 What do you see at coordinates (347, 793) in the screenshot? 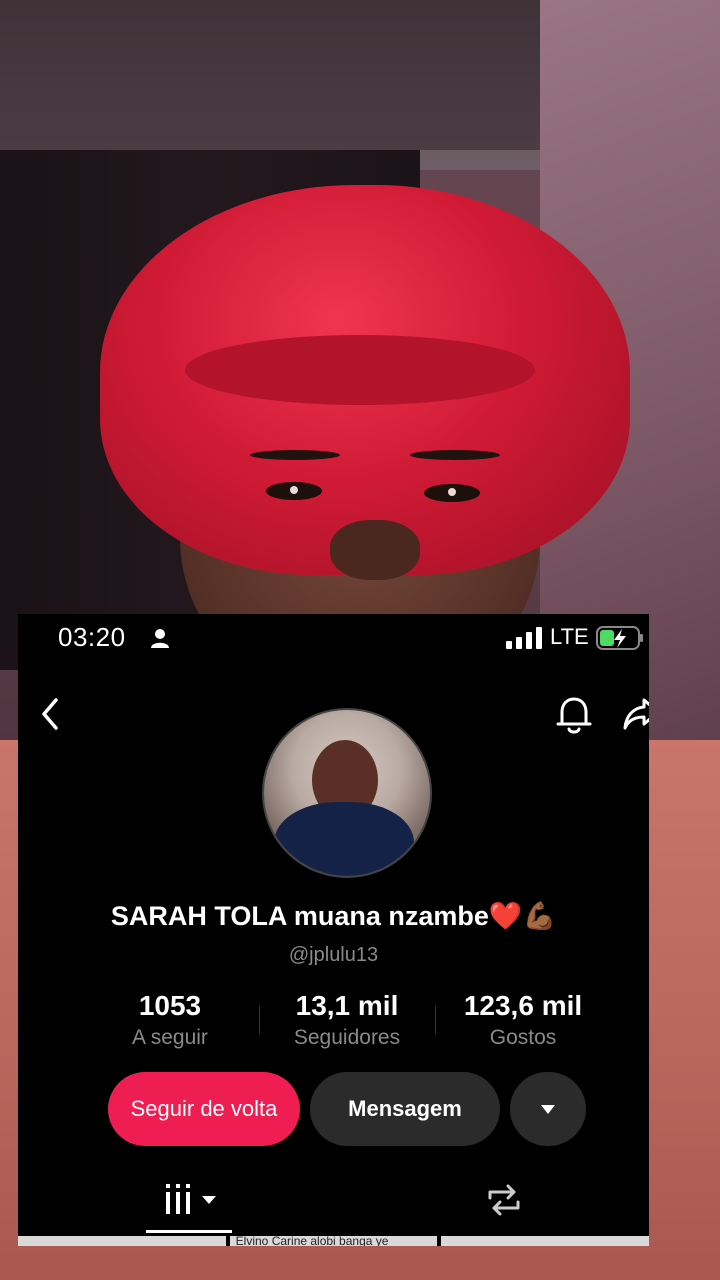
I see `profile-avatar` at bounding box center [347, 793].